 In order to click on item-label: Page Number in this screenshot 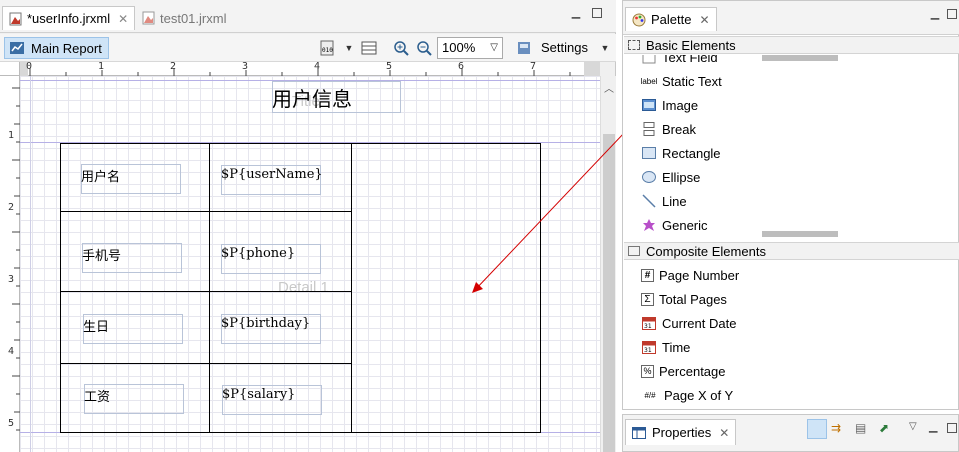, I will do `click(699, 275)`.